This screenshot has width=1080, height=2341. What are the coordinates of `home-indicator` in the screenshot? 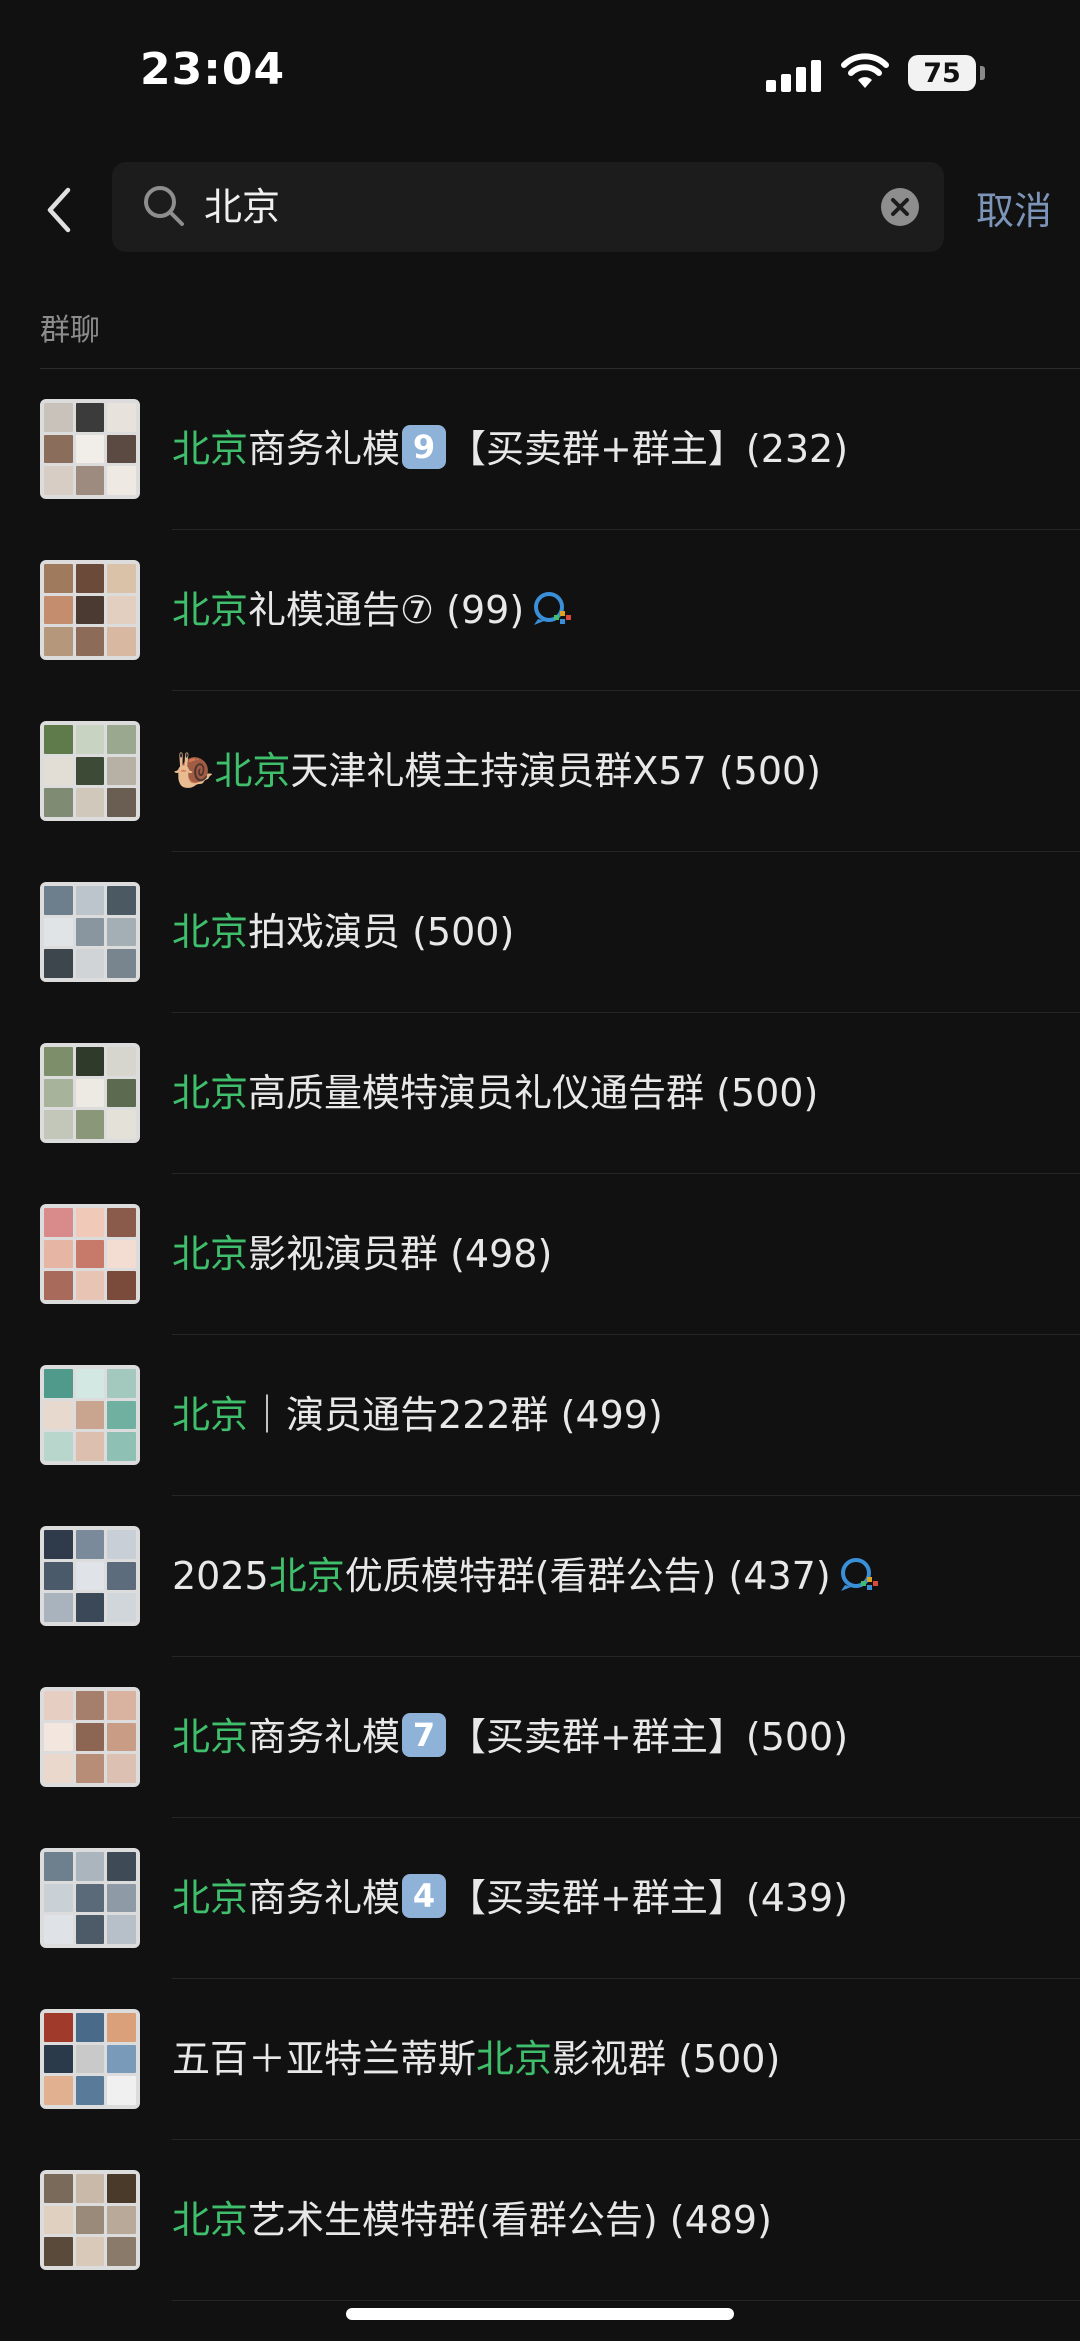 It's located at (540, 2314).